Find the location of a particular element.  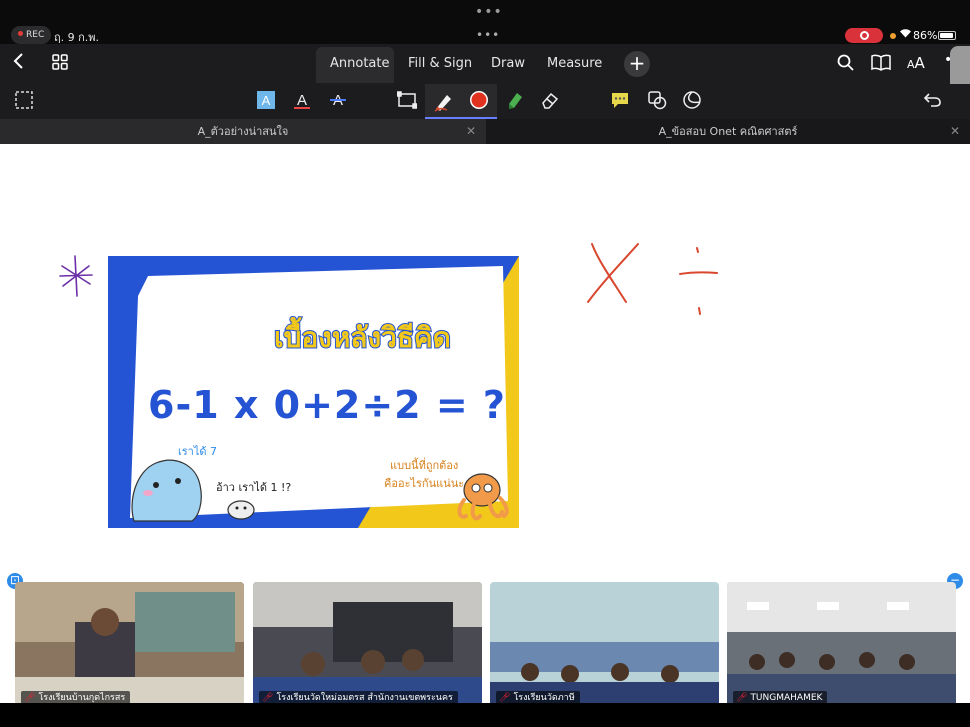

rec-badge: REC is located at coordinates (31, 35).